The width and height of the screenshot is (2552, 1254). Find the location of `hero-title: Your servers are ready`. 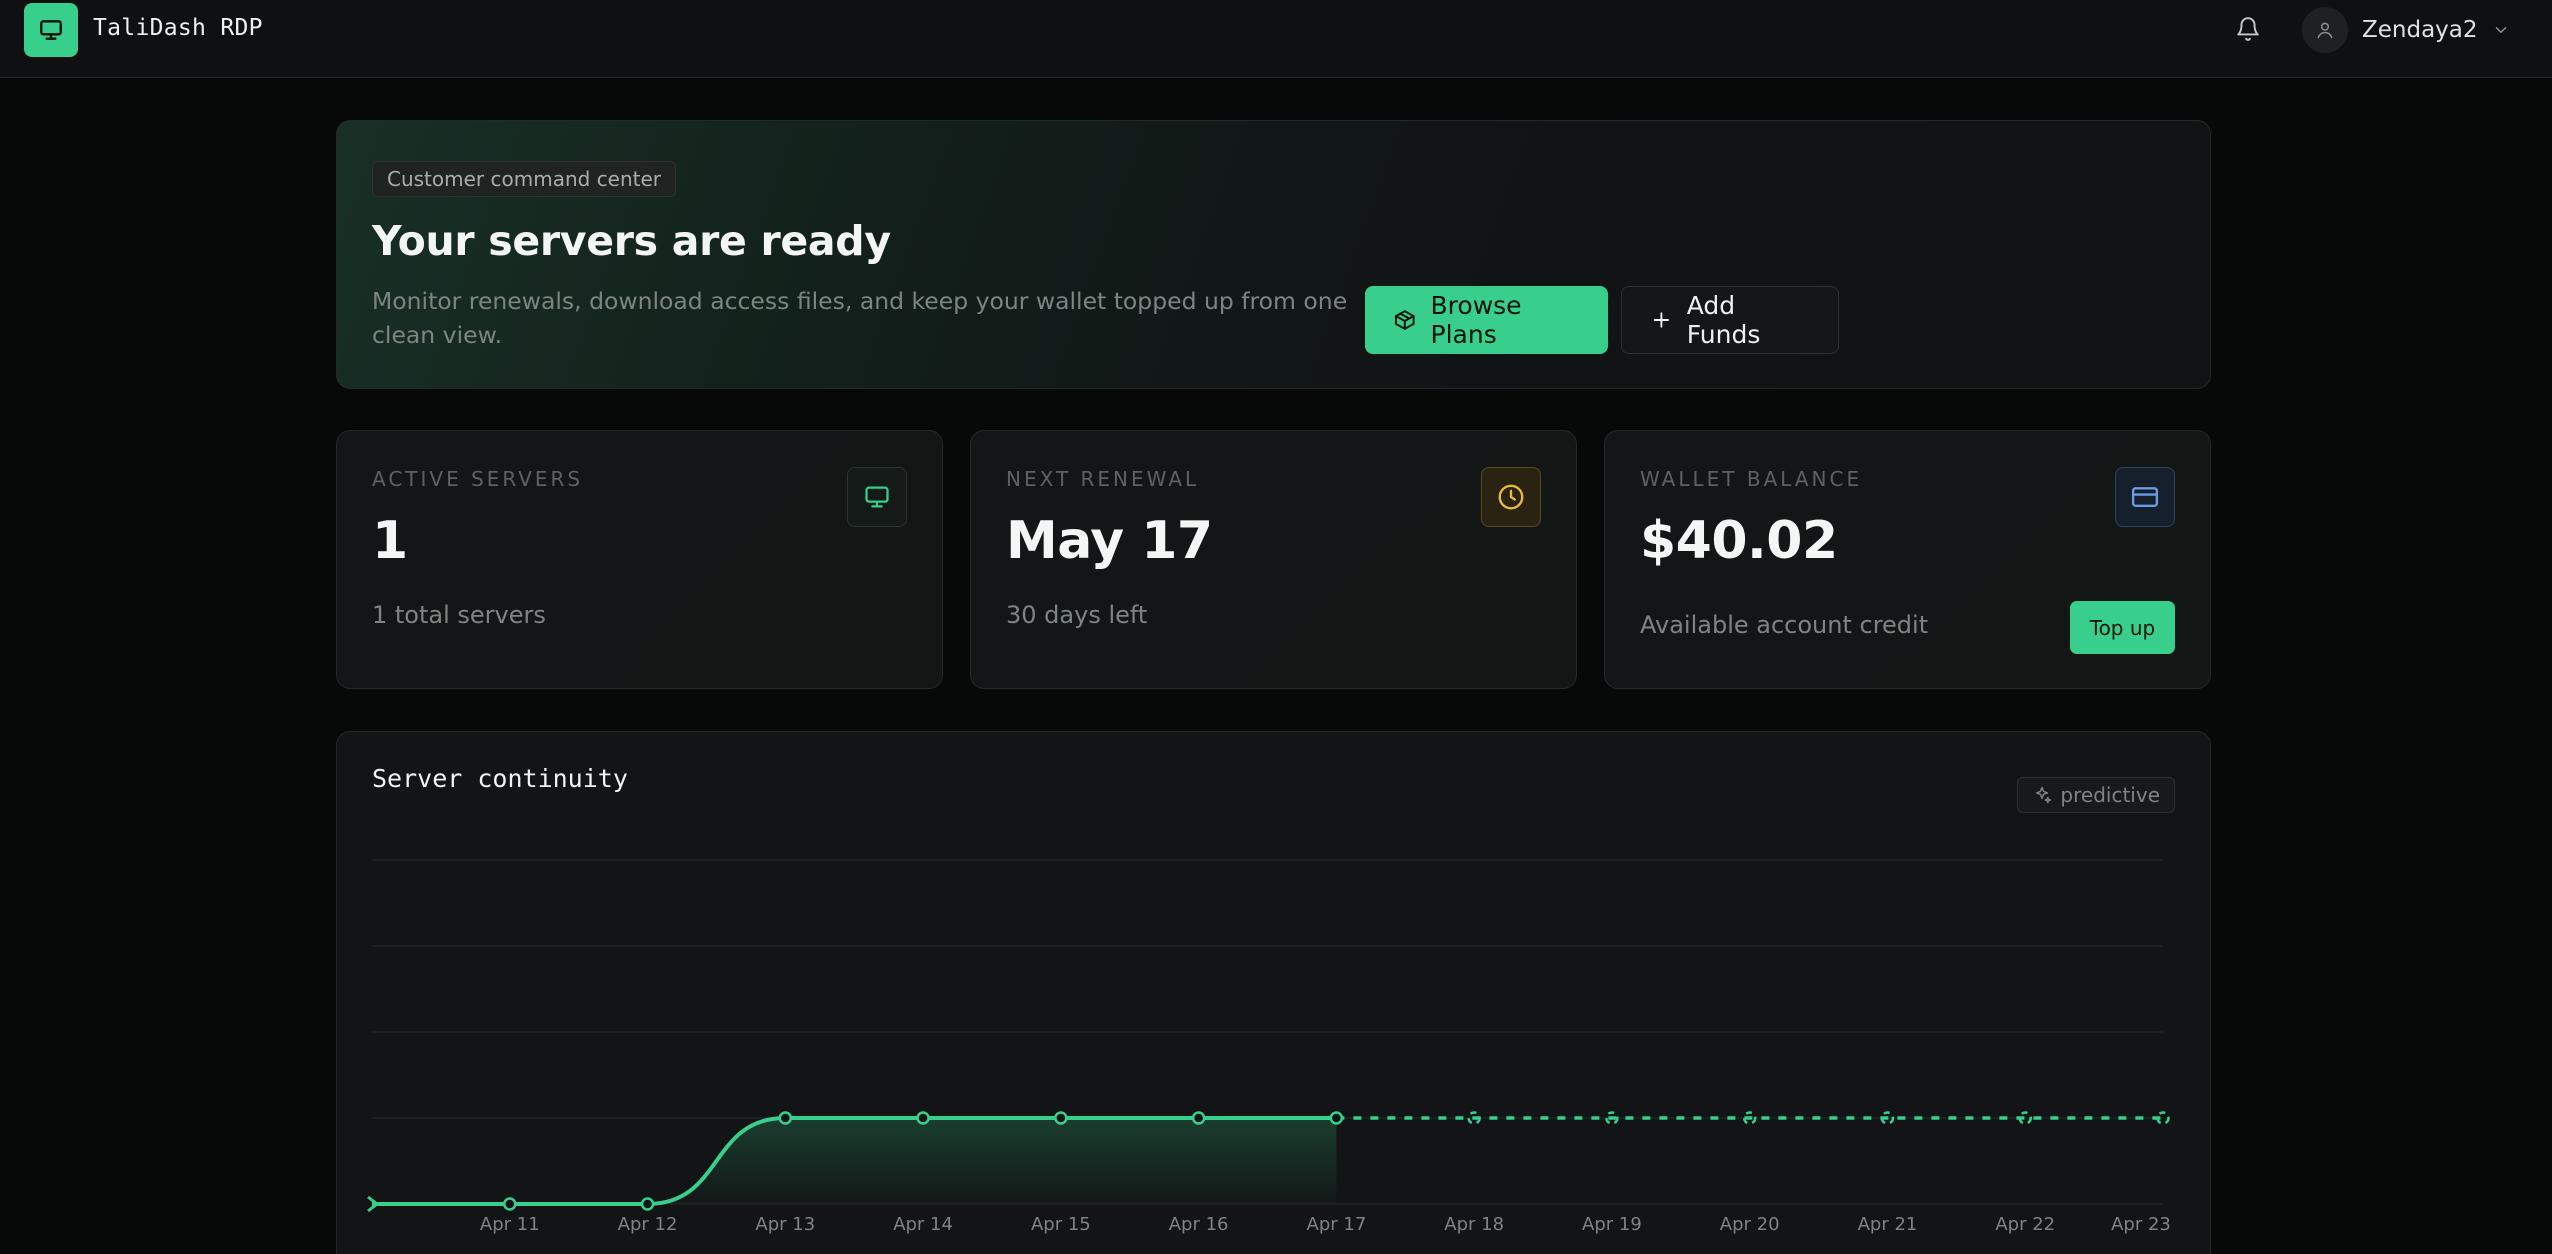

hero-title: Your servers are ready is located at coordinates (631, 241).